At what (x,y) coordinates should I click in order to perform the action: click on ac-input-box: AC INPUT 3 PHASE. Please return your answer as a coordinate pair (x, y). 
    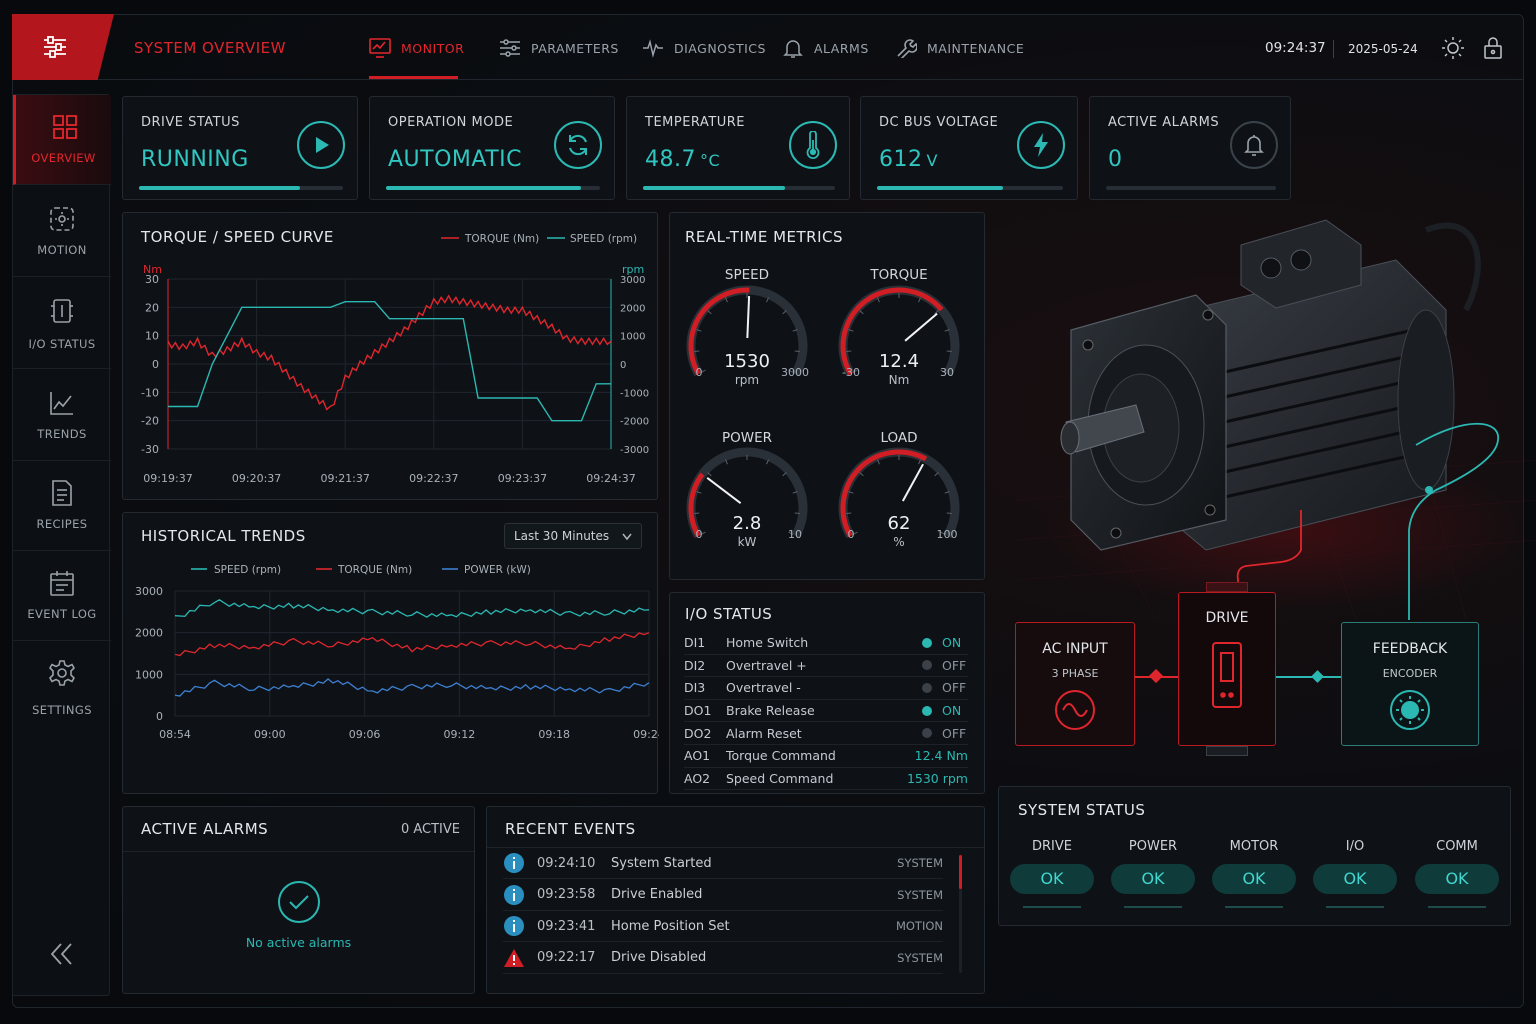
    Looking at the image, I should click on (1075, 684).